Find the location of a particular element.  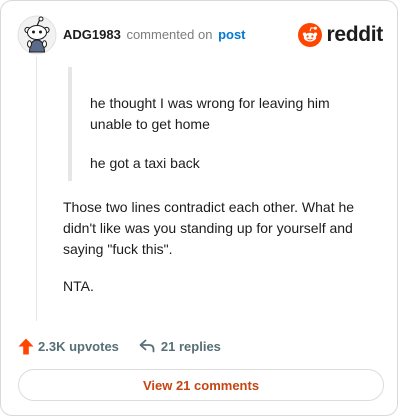

view-comments-button: View 21 comments is located at coordinates (201, 385).